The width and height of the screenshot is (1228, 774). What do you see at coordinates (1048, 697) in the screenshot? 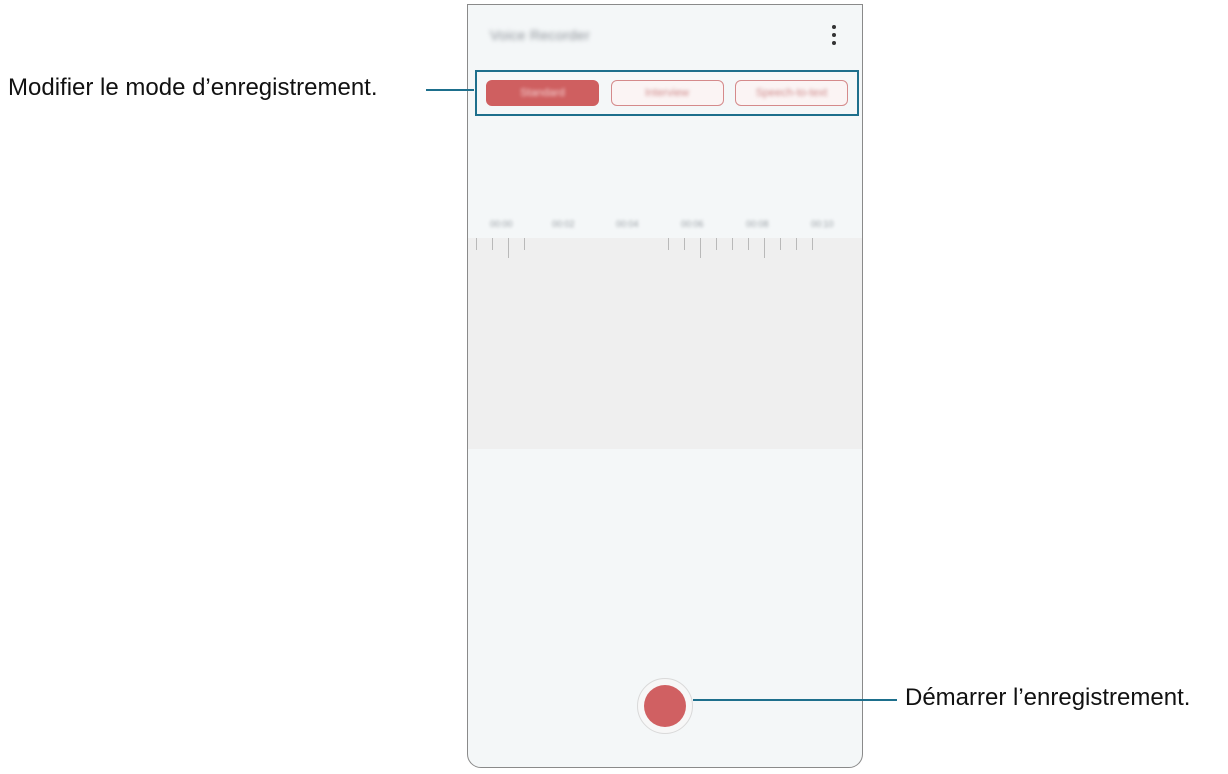
I see `callout-record: Démarrer l’enregistrement.` at bounding box center [1048, 697].